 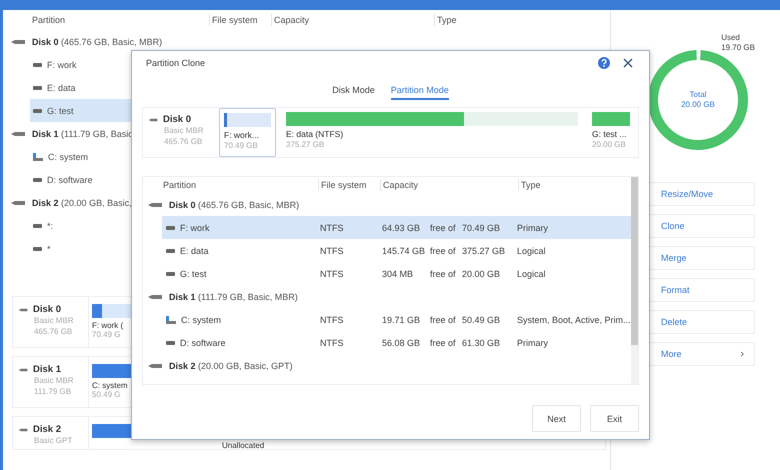 What do you see at coordinates (82, 110) in the screenshot?
I see `partition-row: G: test` at bounding box center [82, 110].